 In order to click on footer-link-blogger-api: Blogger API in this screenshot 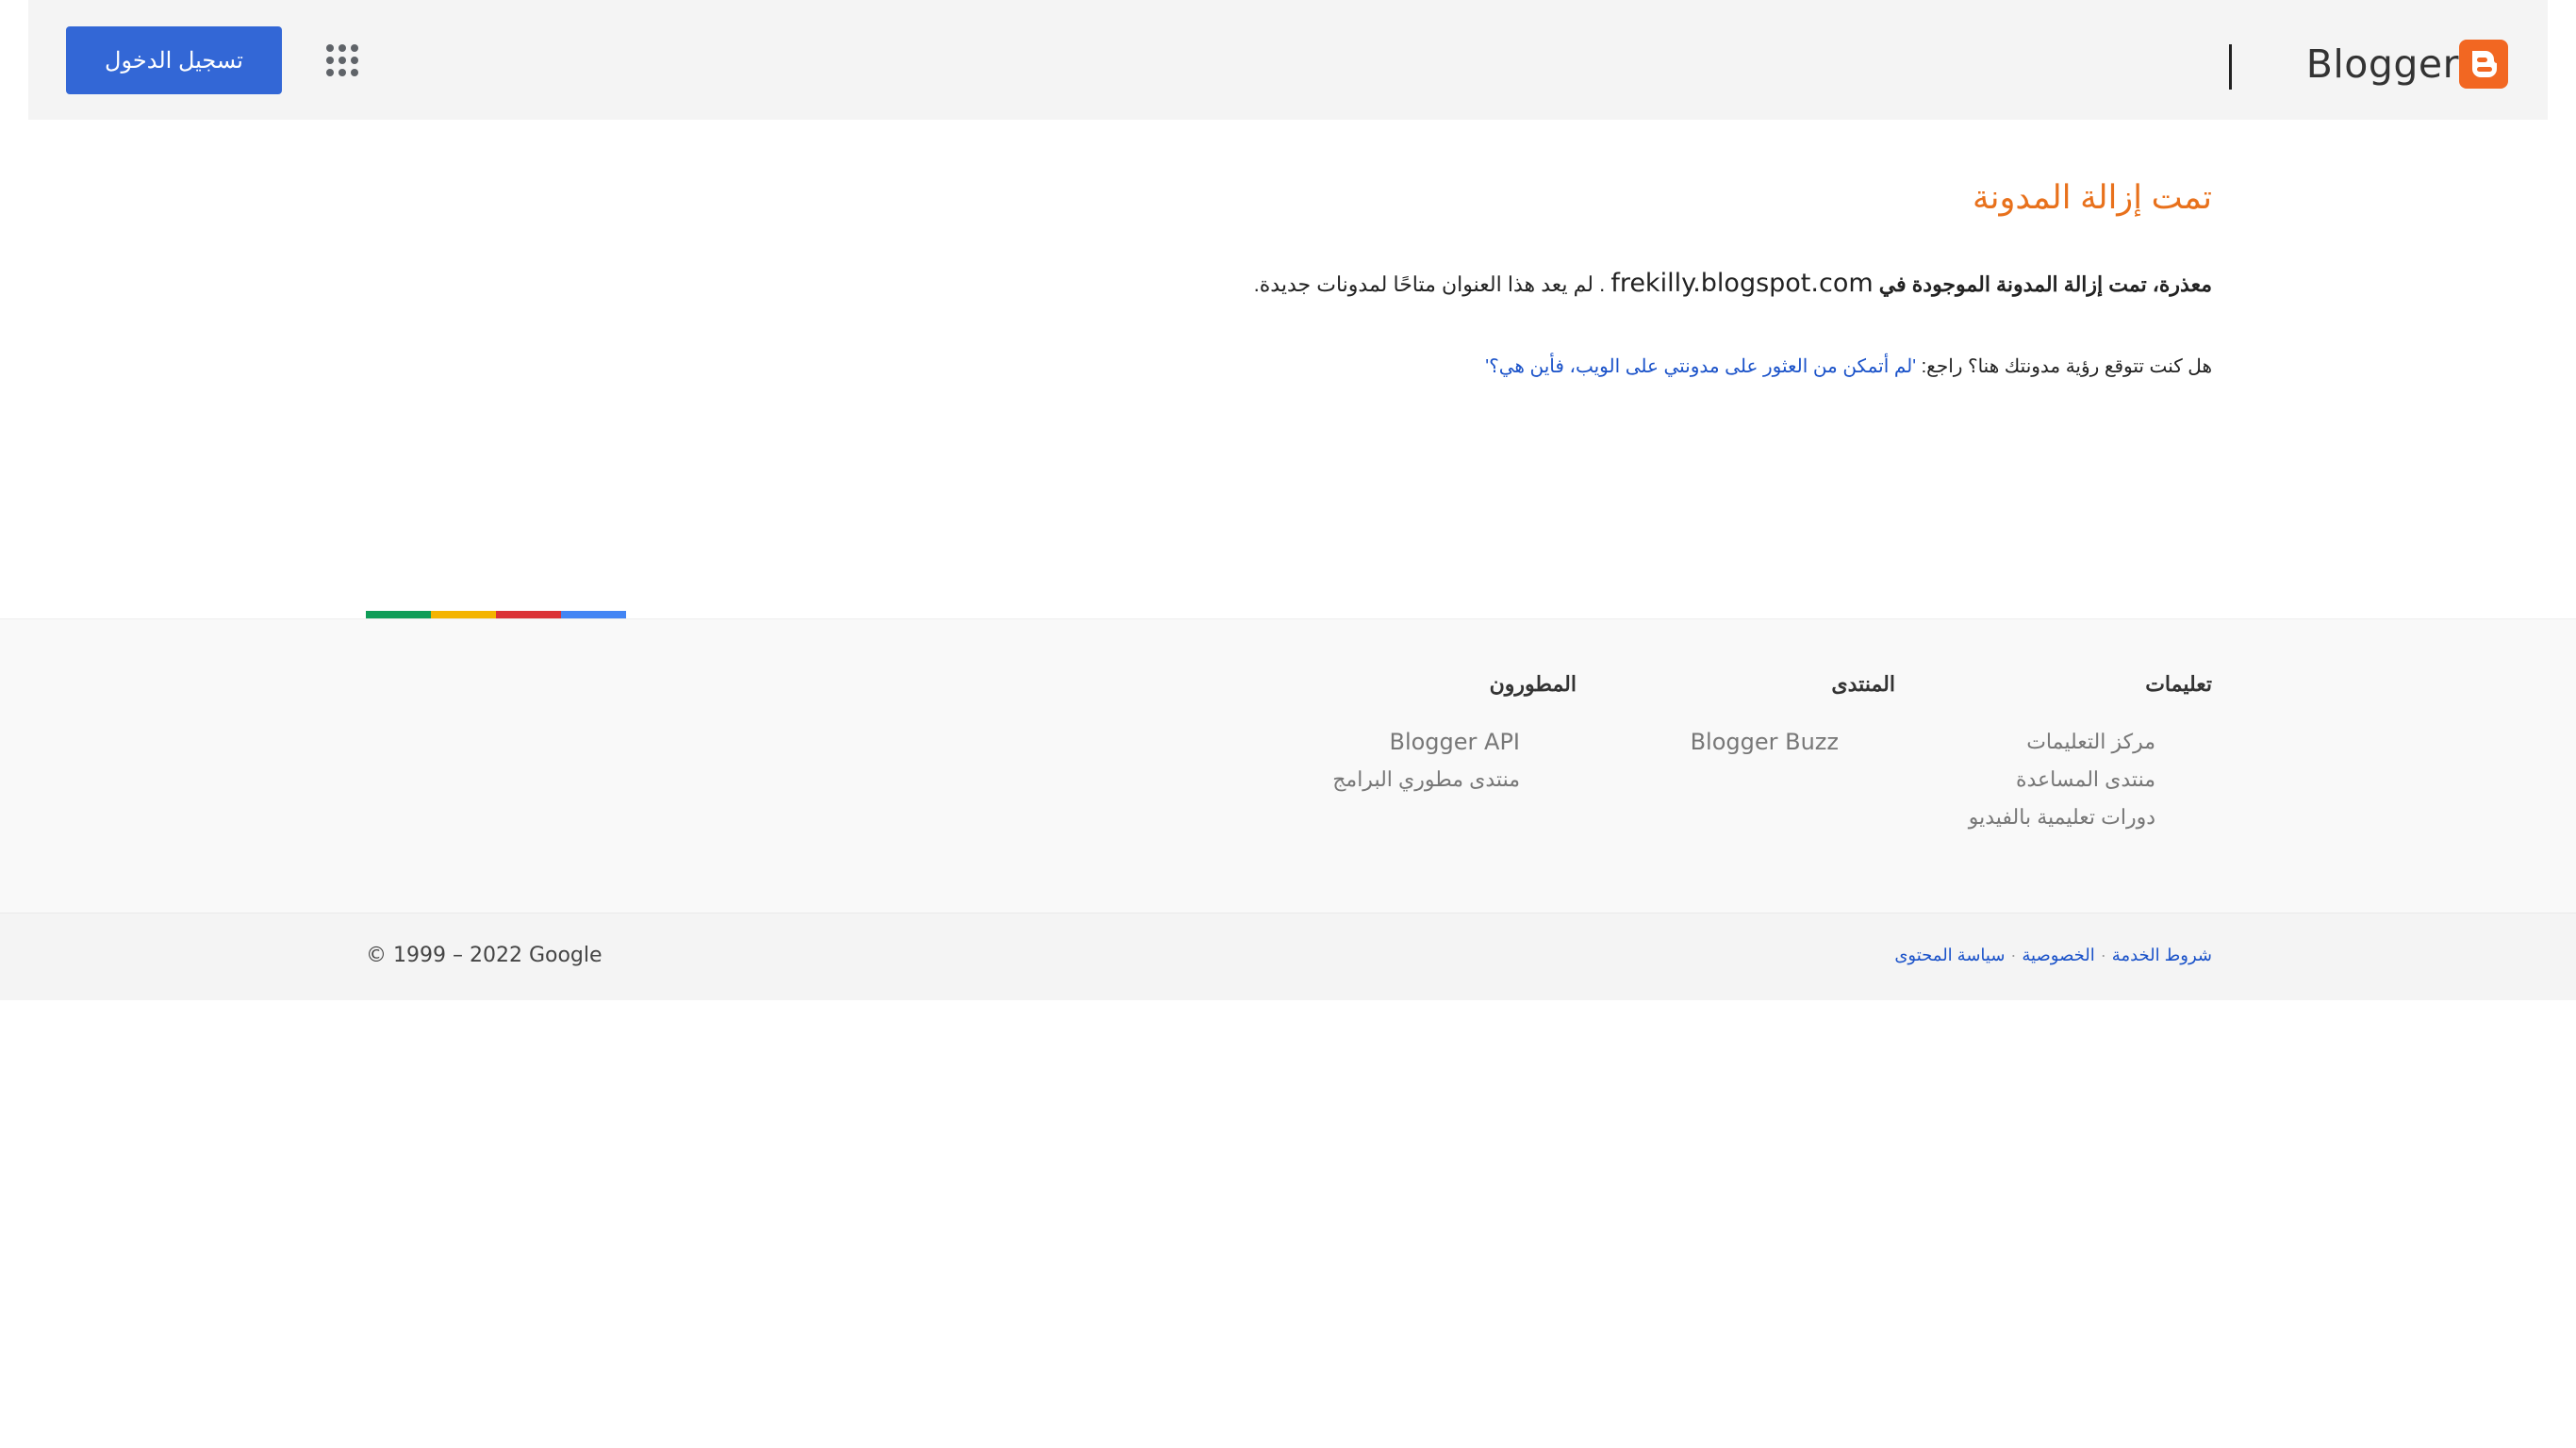, I will do `click(1435, 742)`.